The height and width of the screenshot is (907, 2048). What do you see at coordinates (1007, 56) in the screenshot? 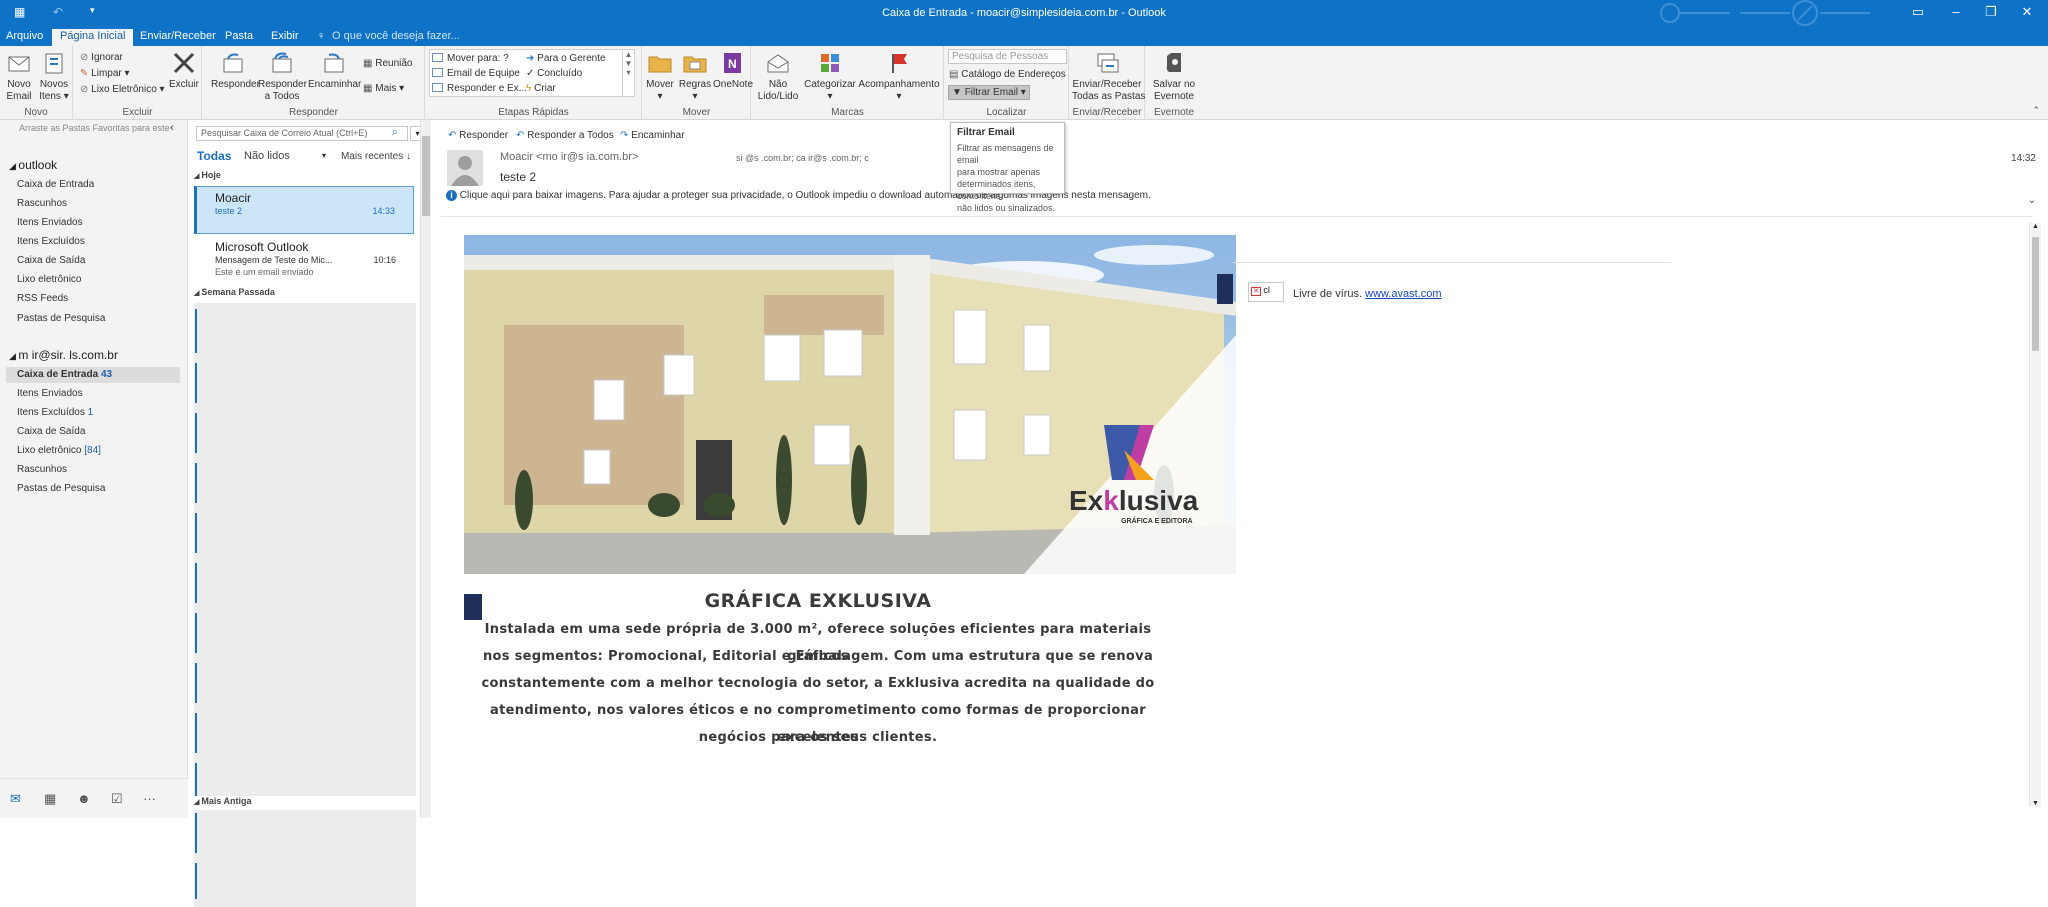
I see `people-search-input: Pesquisa de Pessoas` at bounding box center [1007, 56].